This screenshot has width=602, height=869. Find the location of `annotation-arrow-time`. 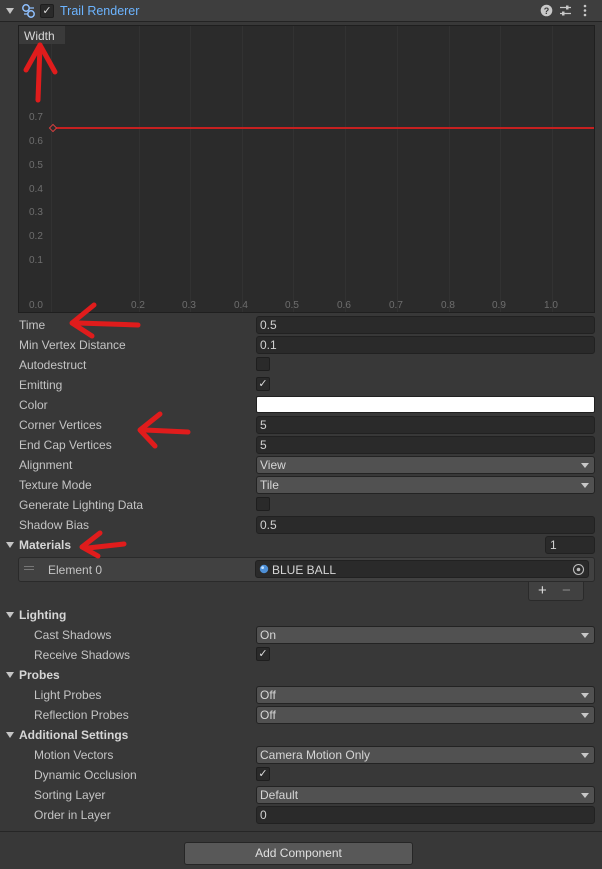

annotation-arrow-time is located at coordinates (108, 324).